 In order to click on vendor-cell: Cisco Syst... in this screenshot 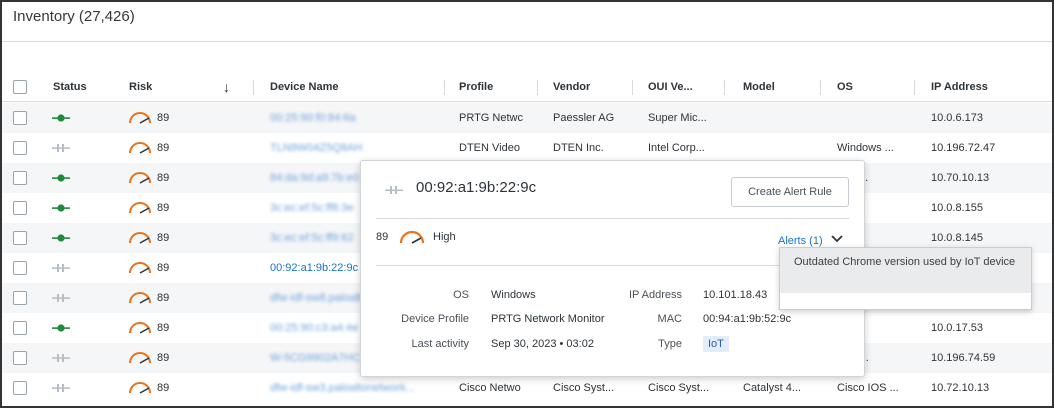, I will do `click(584, 388)`.